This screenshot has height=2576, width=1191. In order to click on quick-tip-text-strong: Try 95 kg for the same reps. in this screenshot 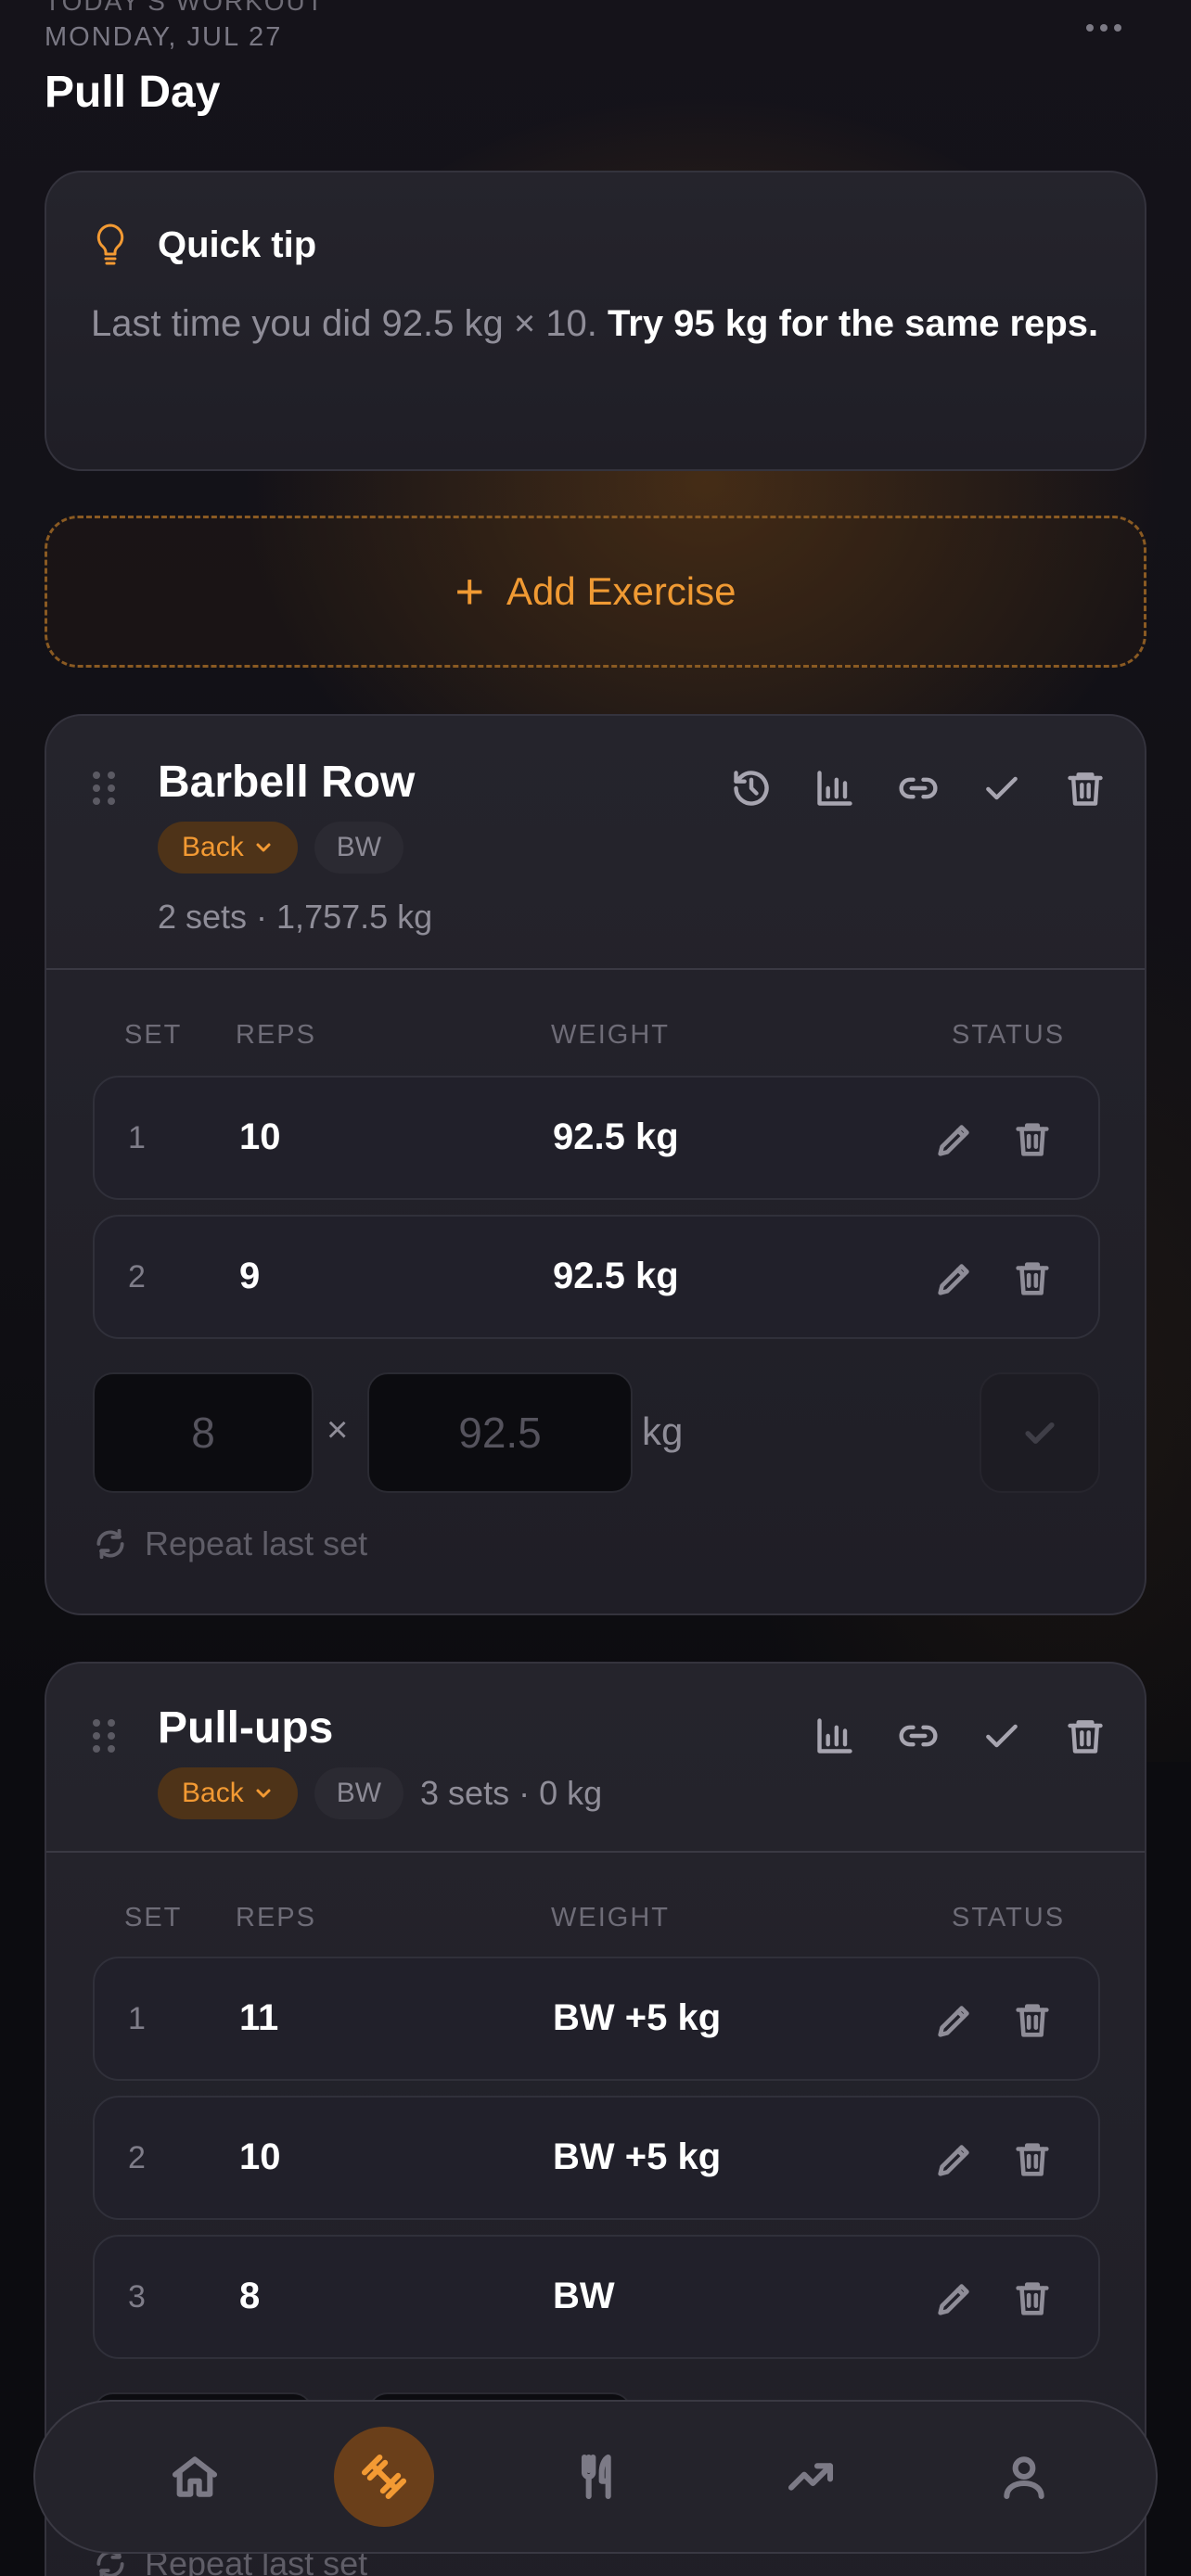, I will do `click(853, 323)`.